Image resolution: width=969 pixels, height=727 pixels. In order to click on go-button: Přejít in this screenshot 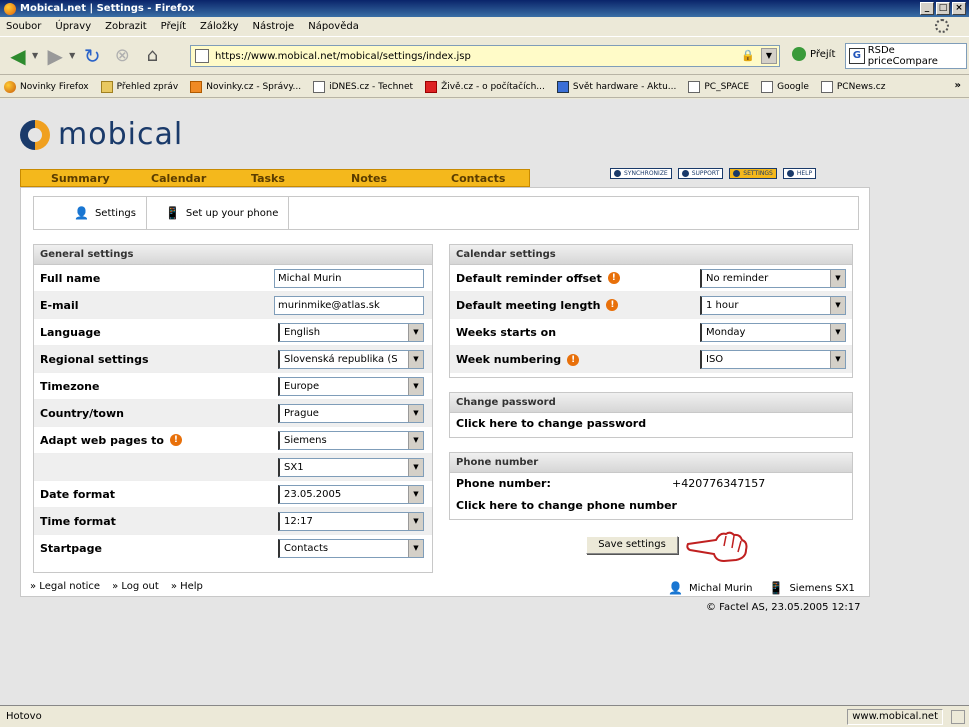, I will do `click(813, 54)`.